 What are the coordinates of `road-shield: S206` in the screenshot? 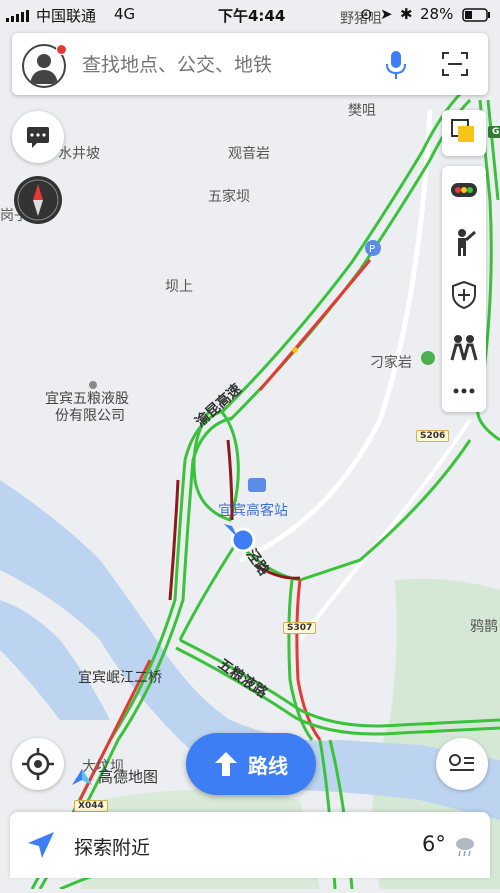 It's located at (433, 436).